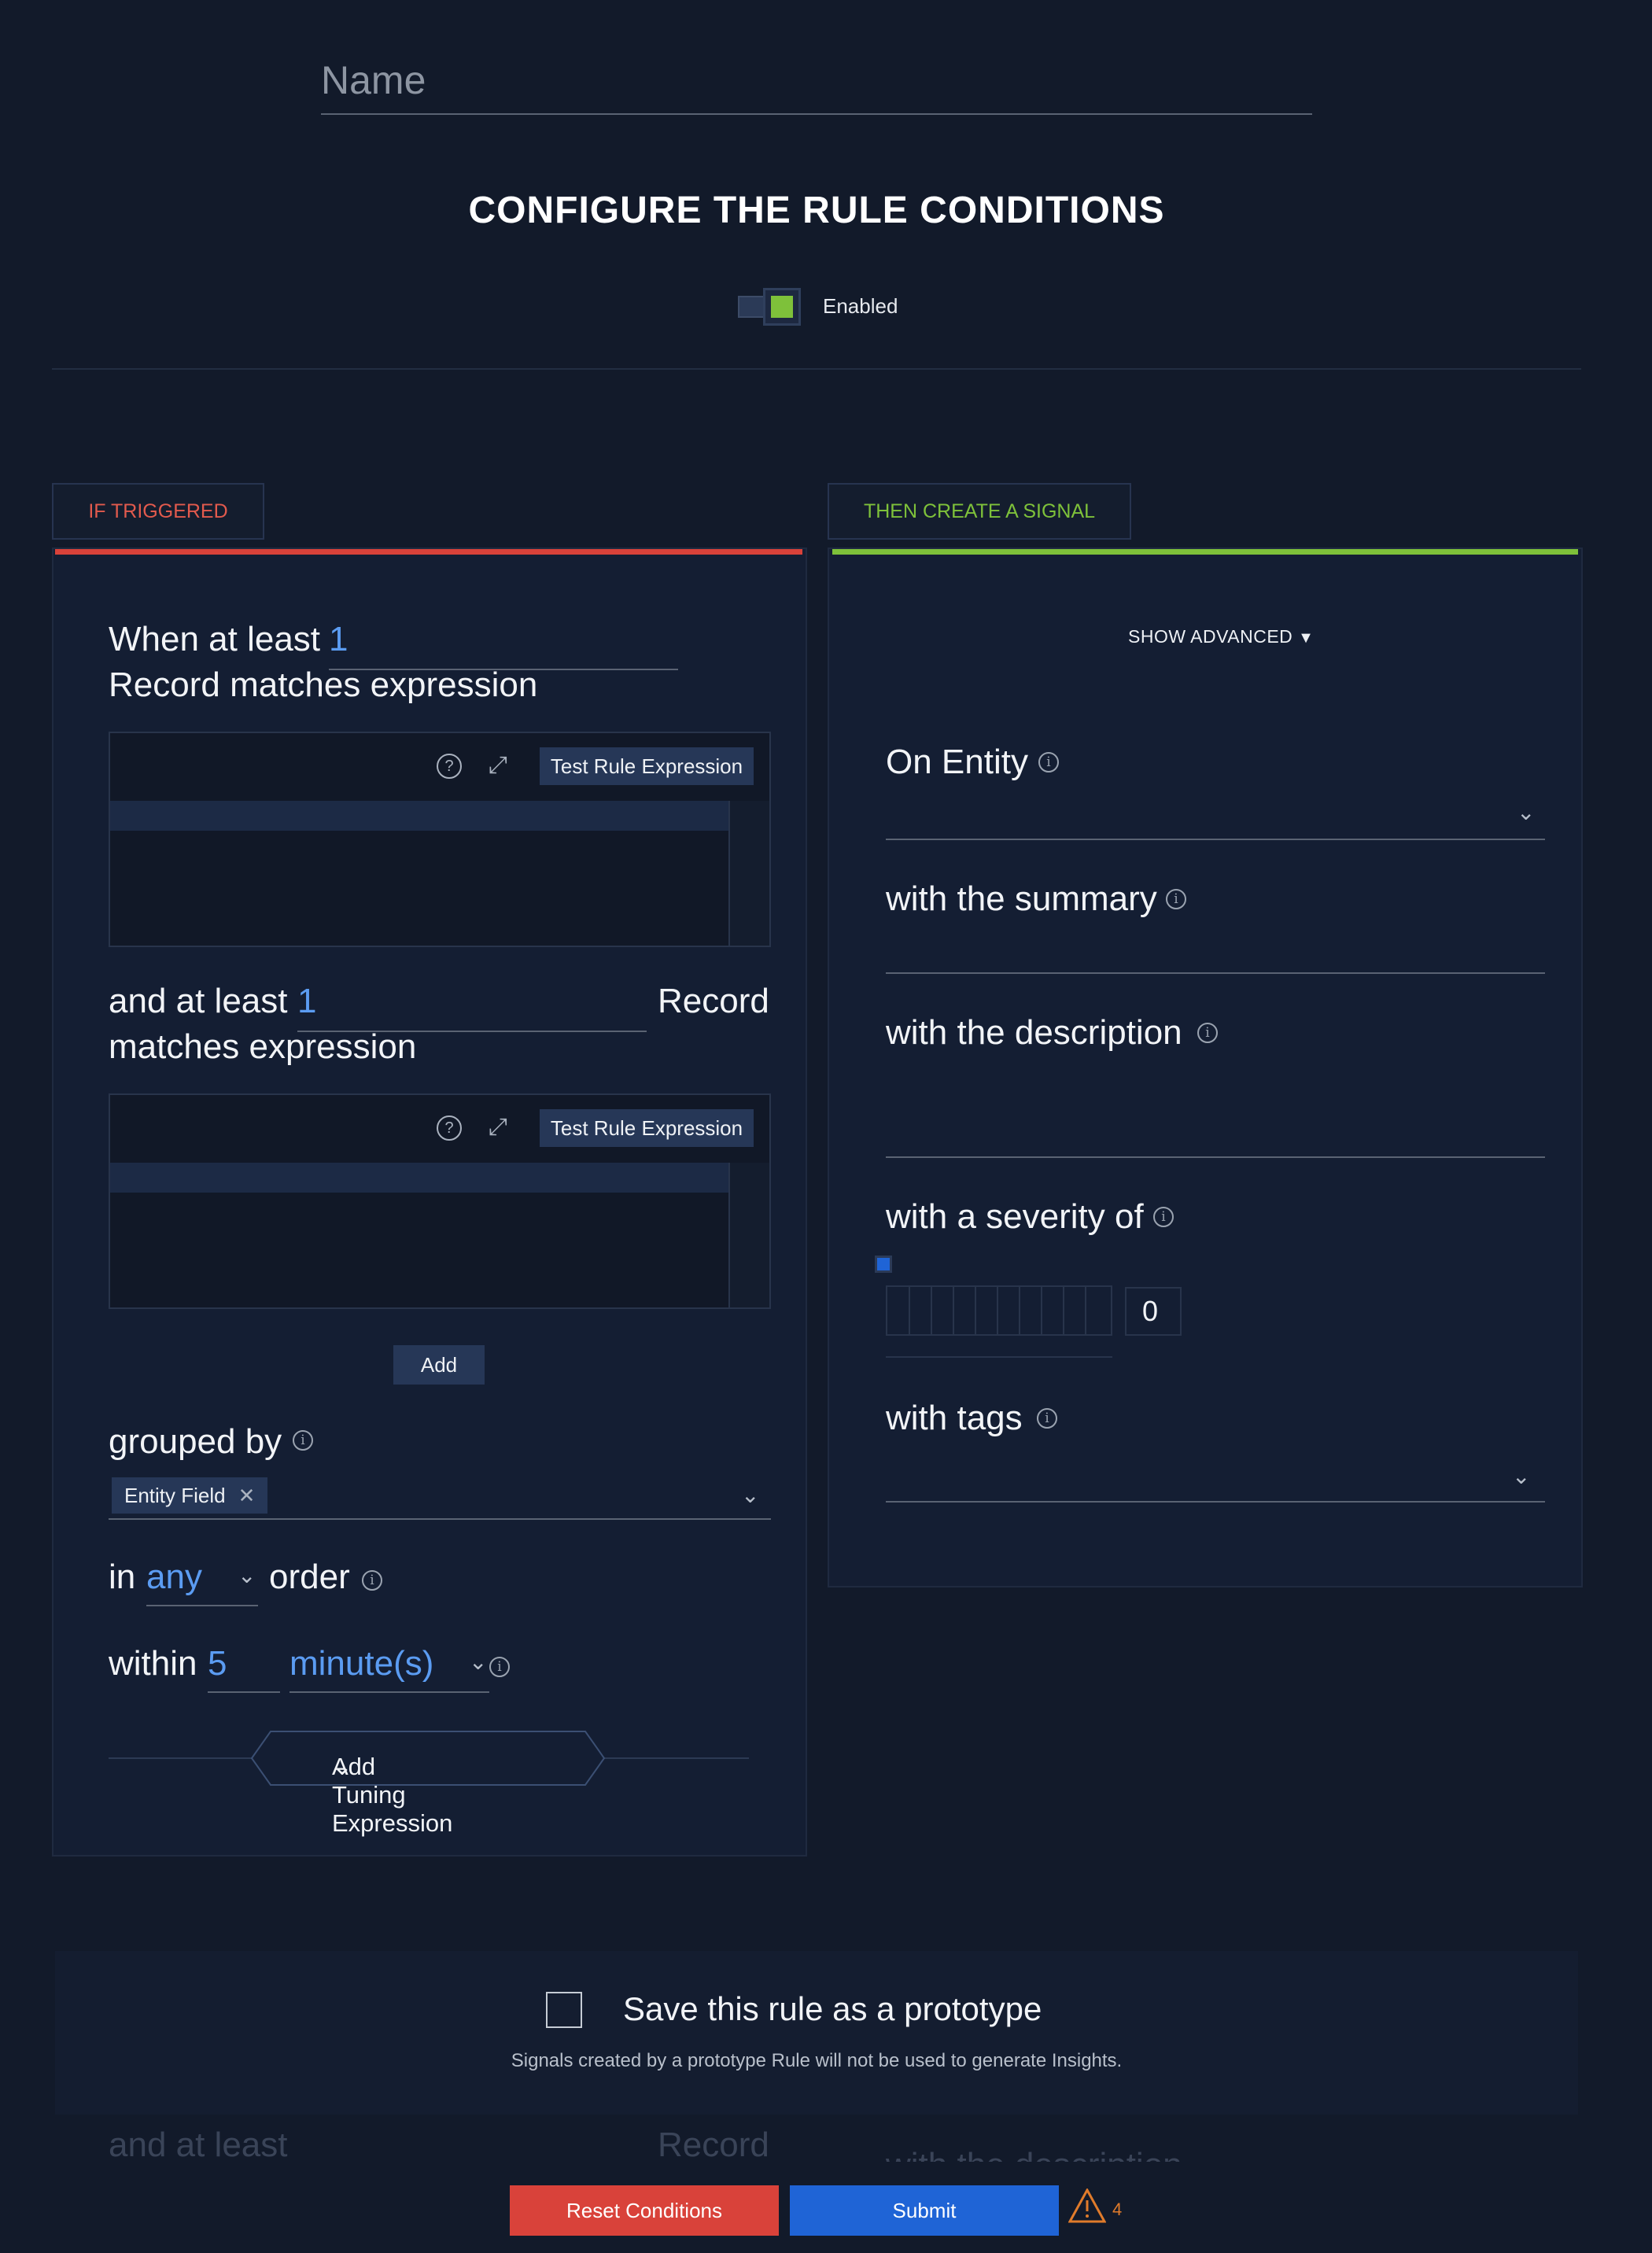  Describe the element at coordinates (439, 1365) in the screenshot. I see `add-expression-button: Add` at that location.